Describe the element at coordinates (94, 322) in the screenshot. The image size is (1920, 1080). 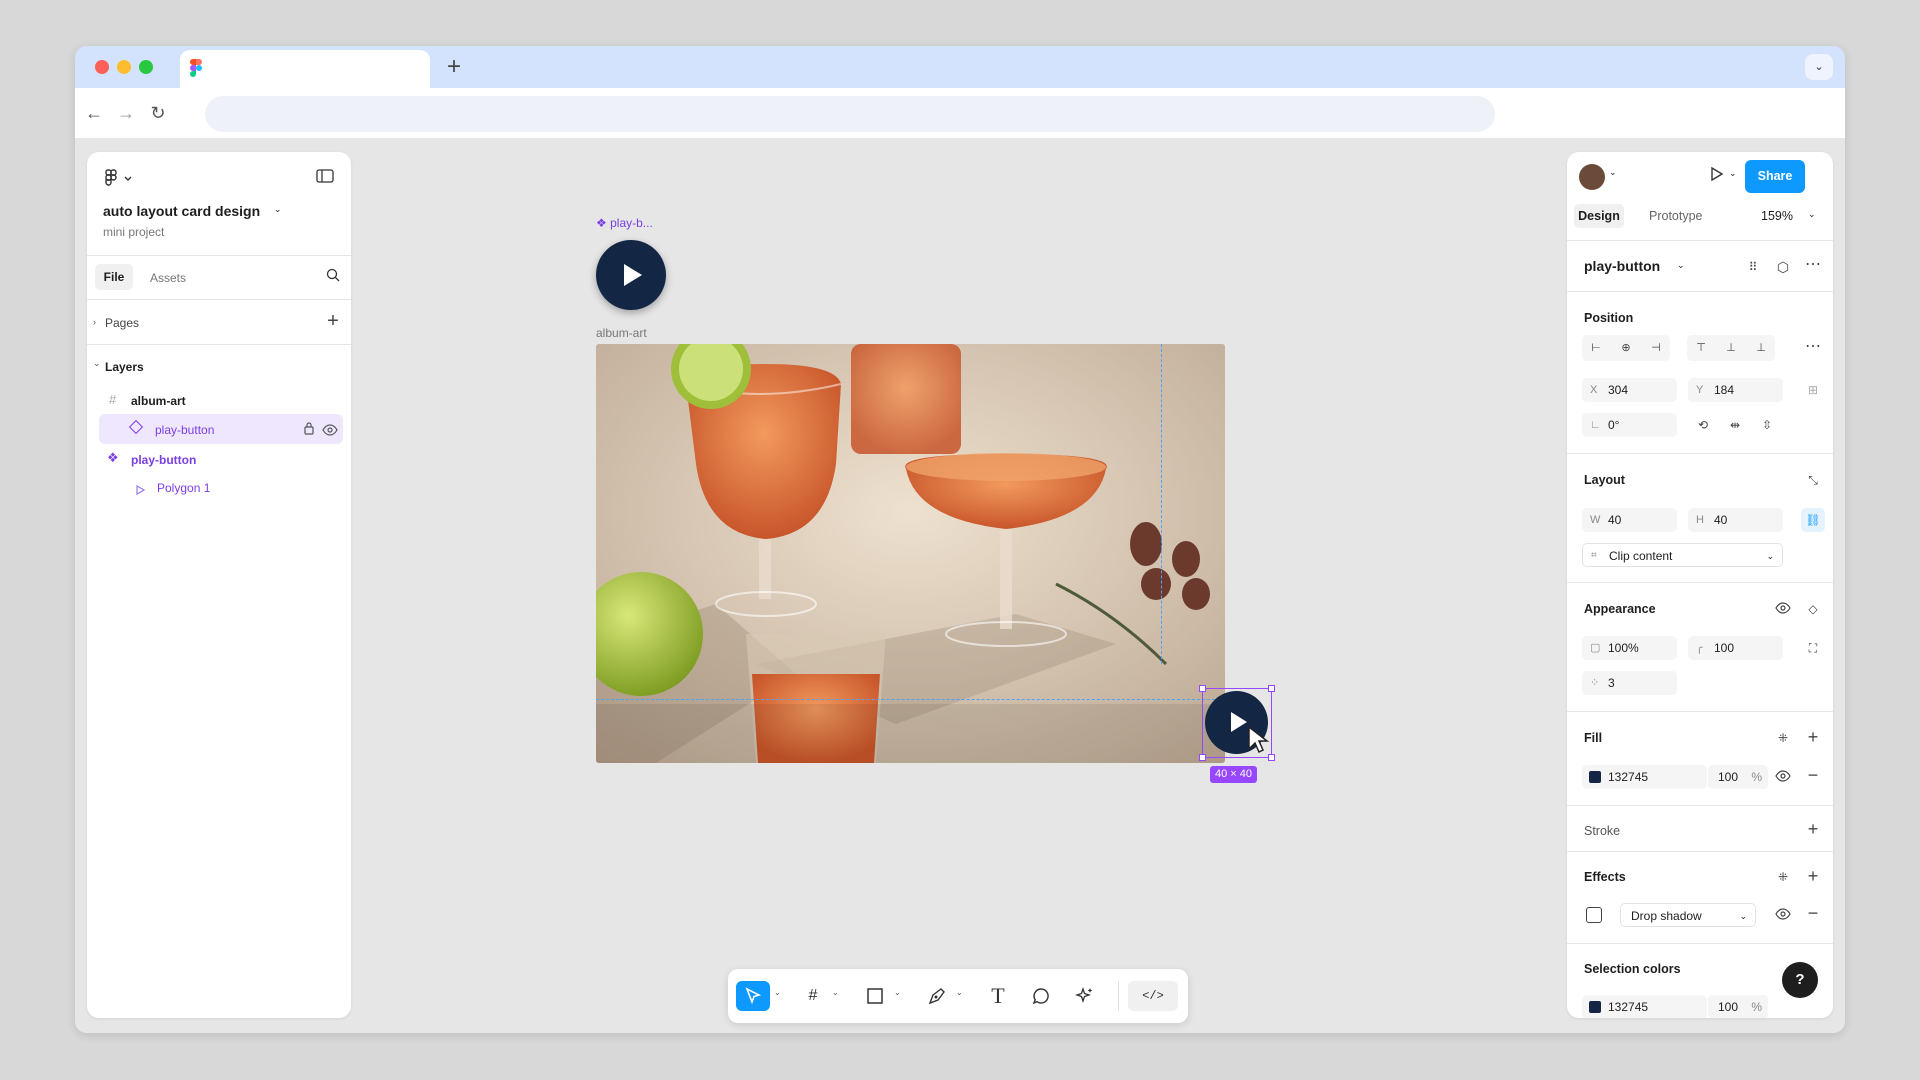
I see `chevron-right-icon: ›` at that location.